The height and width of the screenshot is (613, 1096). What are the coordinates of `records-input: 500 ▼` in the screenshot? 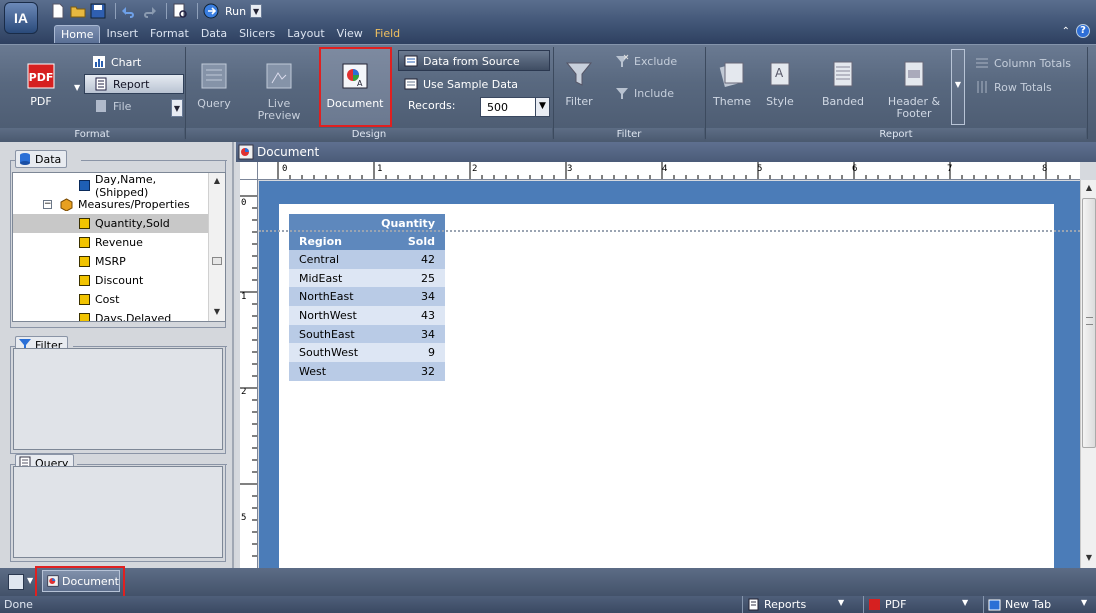 It's located at (515, 107).